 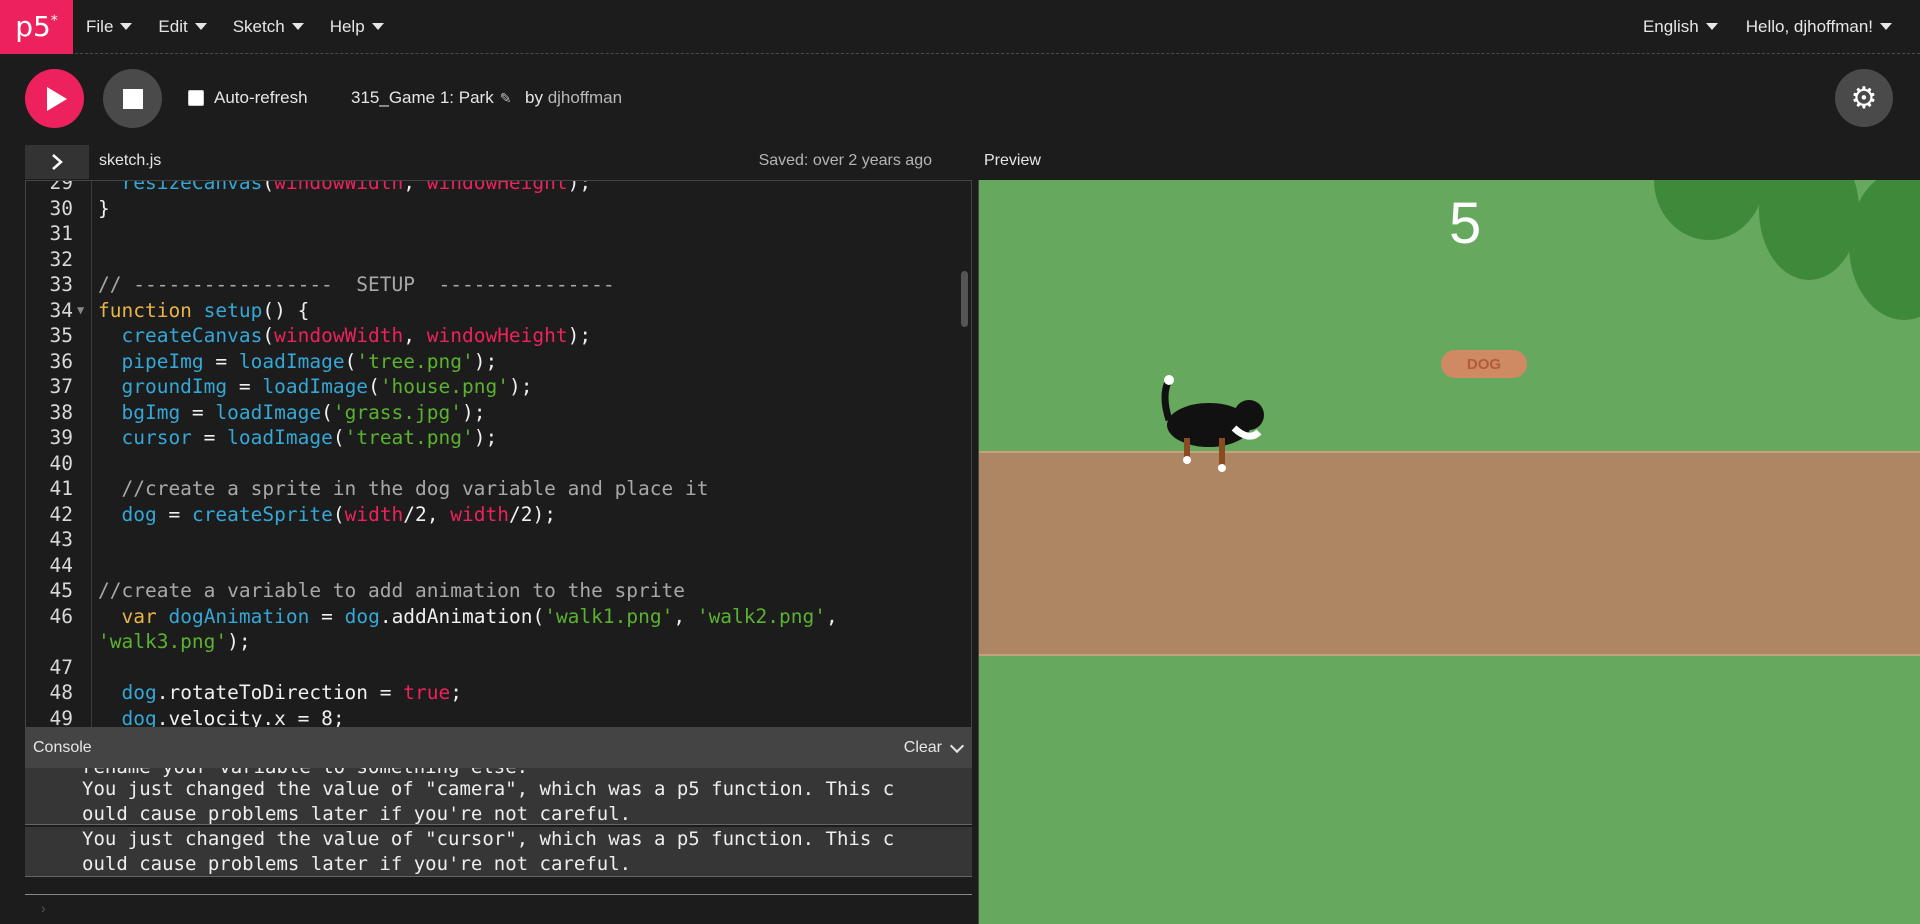 What do you see at coordinates (326, 515) in the screenshot?
I see `code-text: dog = createSprite(width/2, width/2);` at bounding box center [326, 515].